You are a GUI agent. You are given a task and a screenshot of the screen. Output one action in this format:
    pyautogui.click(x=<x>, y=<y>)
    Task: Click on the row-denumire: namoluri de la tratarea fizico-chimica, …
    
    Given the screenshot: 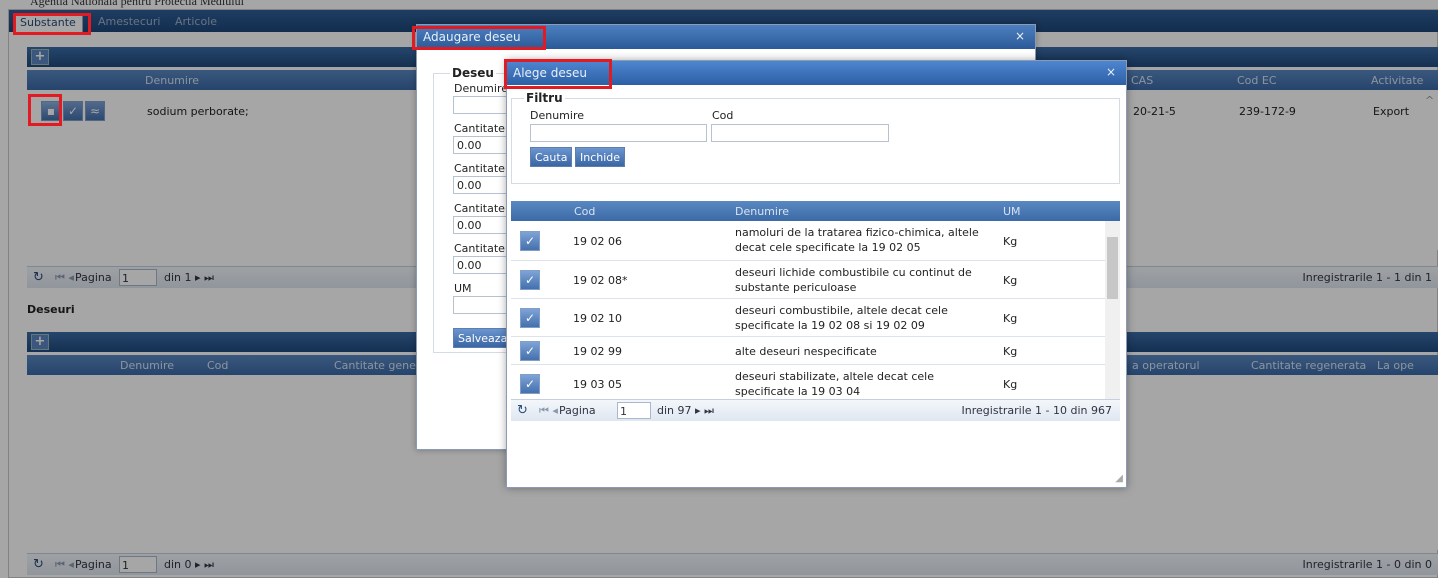 What is the action you would take?
    pyautogui.click(x=857, y=240)
    